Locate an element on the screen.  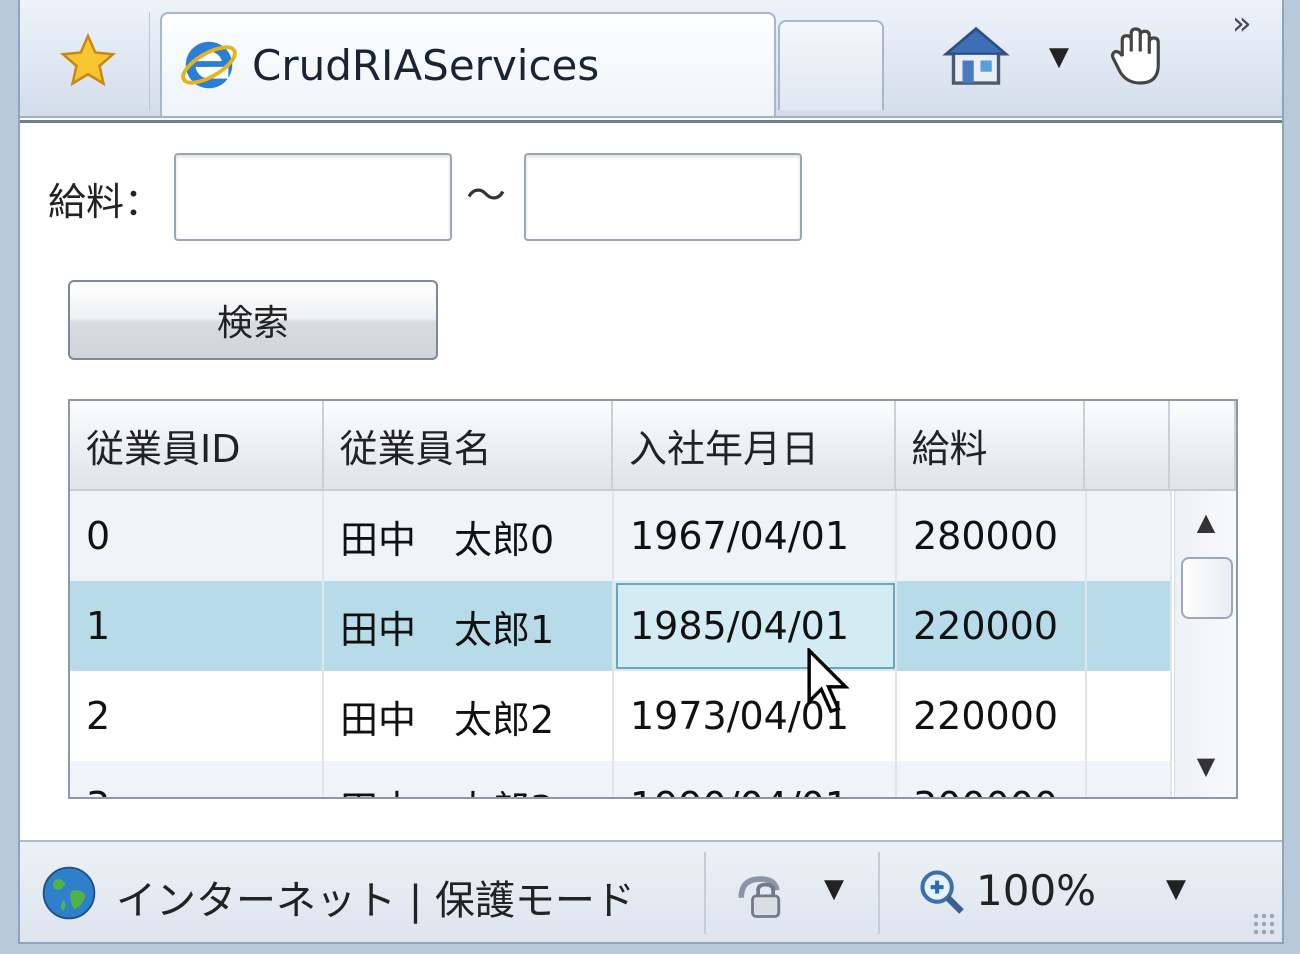
star-icon is located at coordinates (87, 59).